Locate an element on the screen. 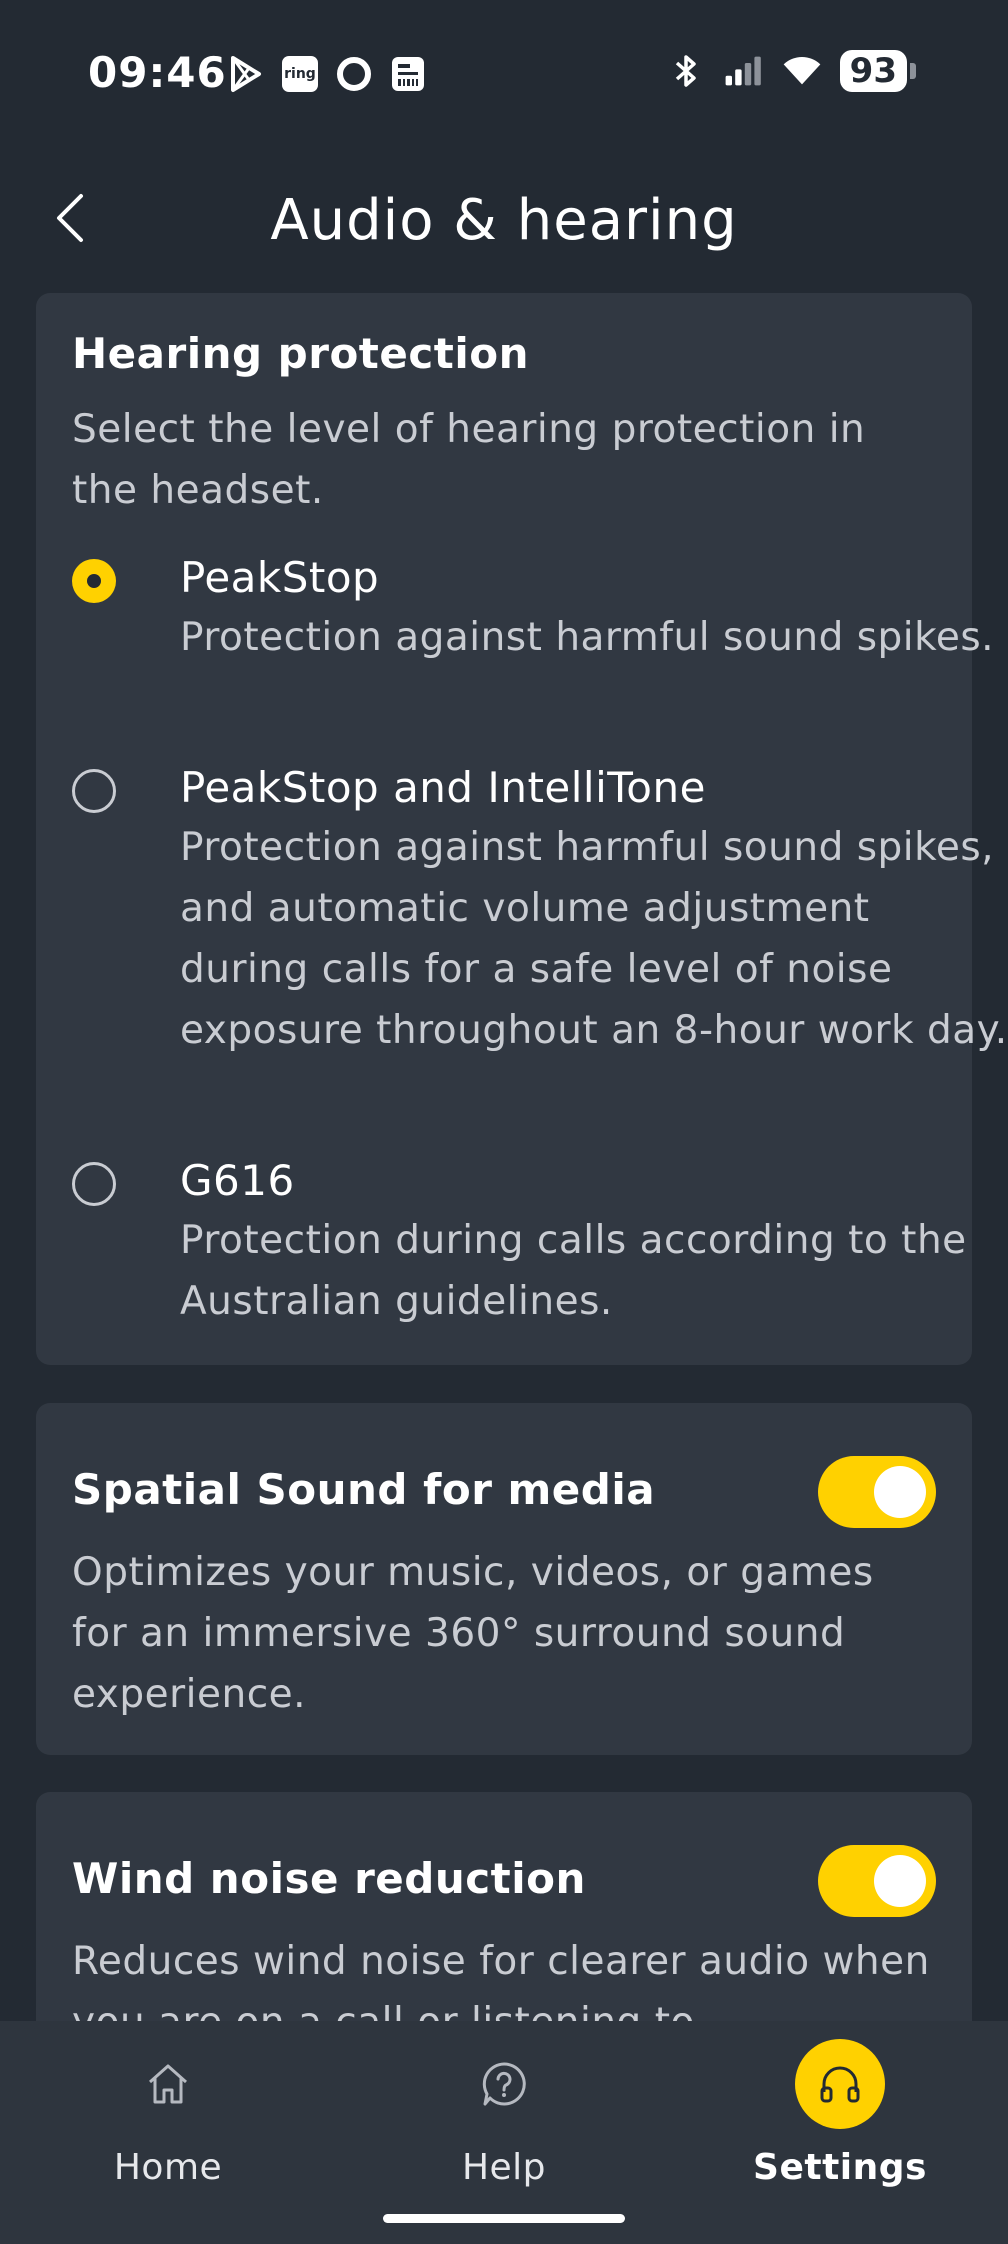 This screenshot has width=1008, height=2244. page-header: Audio & hearing is located at coordinates (504, 220).